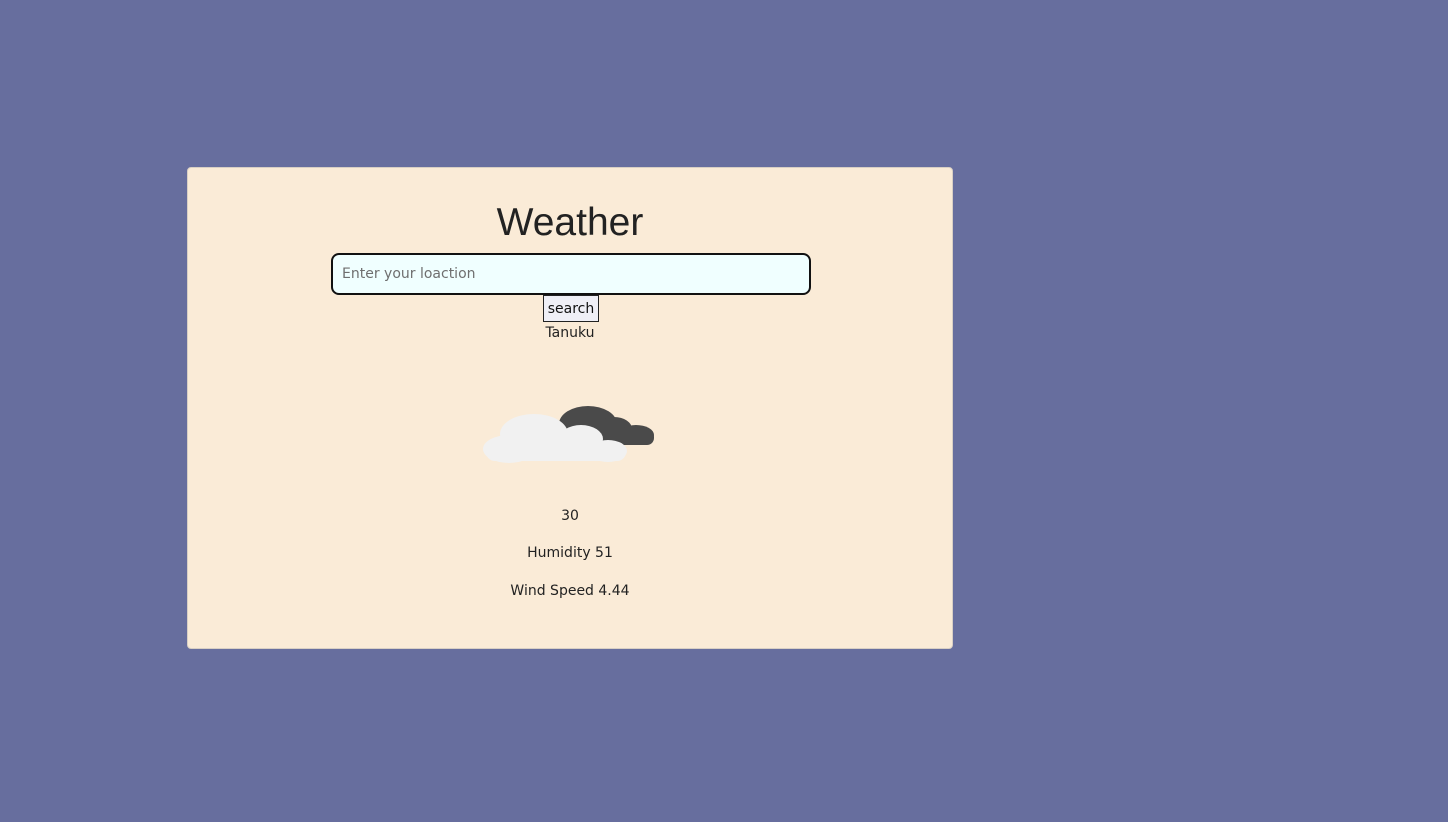 Image resolution: width=1448 pixels, height=822 pixels. I want to click on temperature-value: 30, so click(570, 516).